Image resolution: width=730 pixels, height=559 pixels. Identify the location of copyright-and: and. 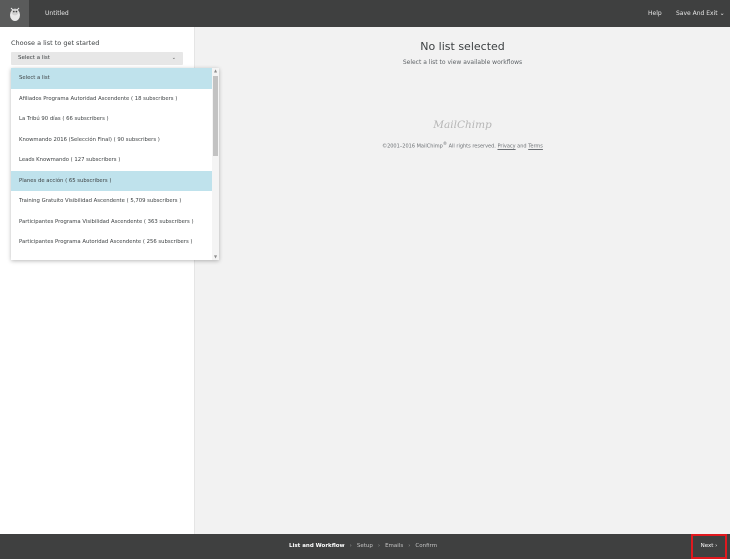
(522, 146).